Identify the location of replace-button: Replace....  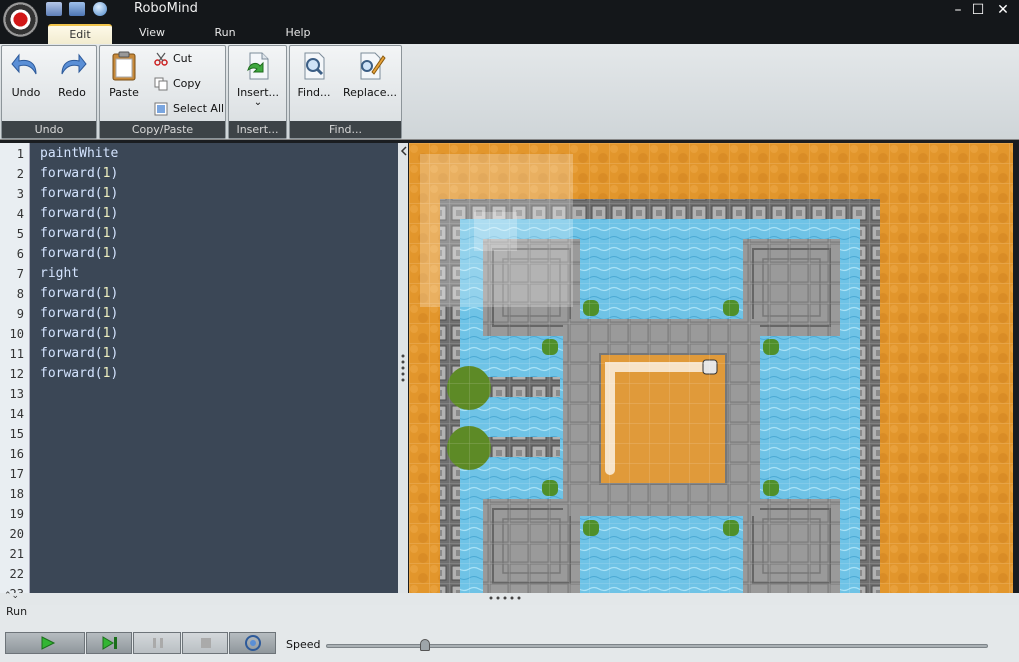
(370, 74).